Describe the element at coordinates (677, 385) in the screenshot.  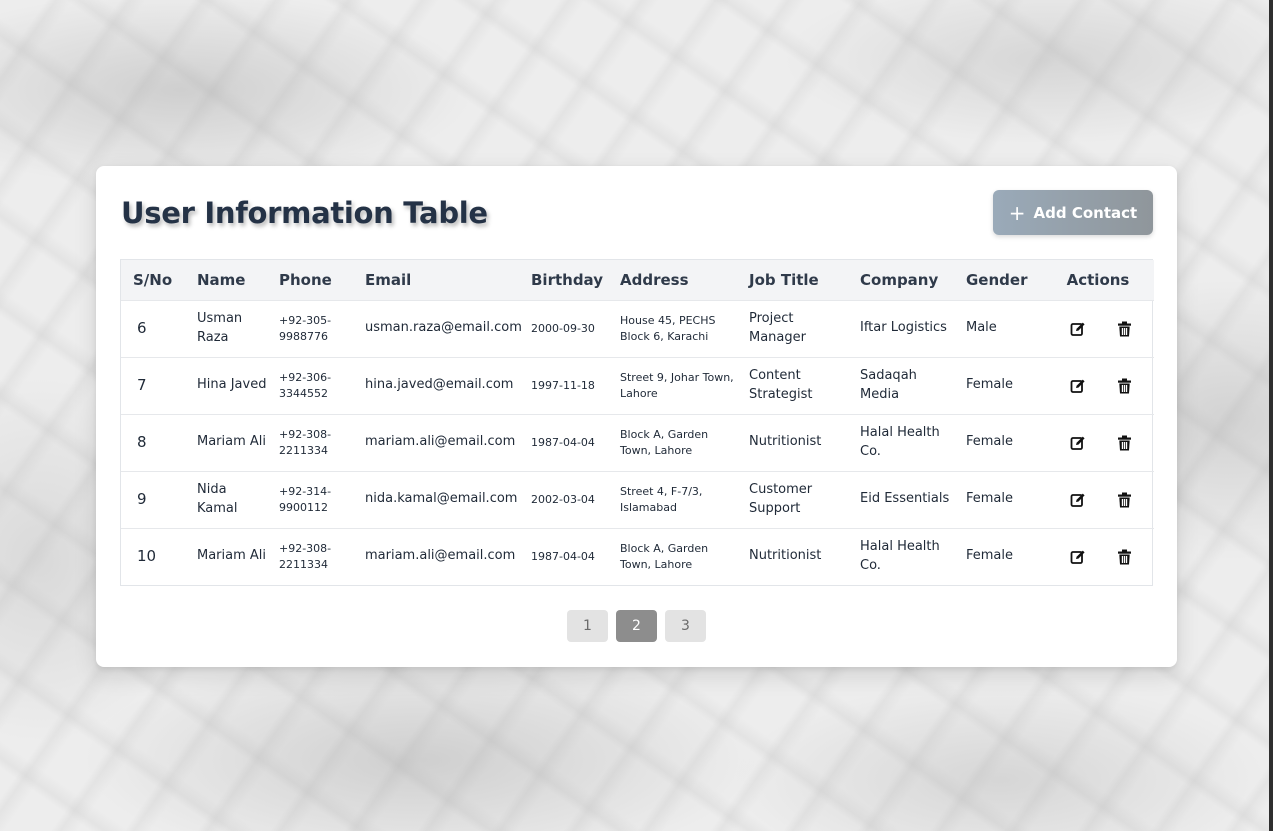
I see `cell-address: Street 9, Johar Town, Lahore` at that location.